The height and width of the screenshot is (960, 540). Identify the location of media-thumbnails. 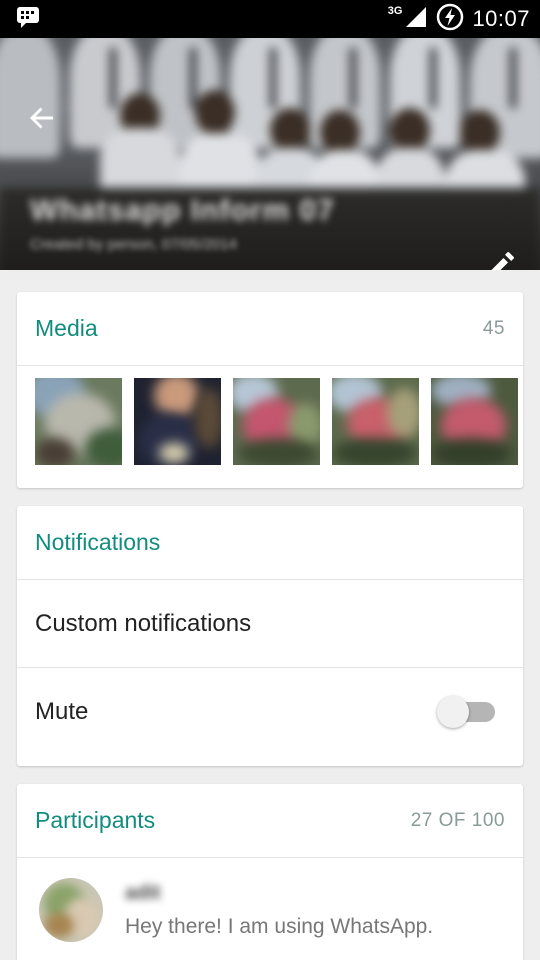
(270, 415).